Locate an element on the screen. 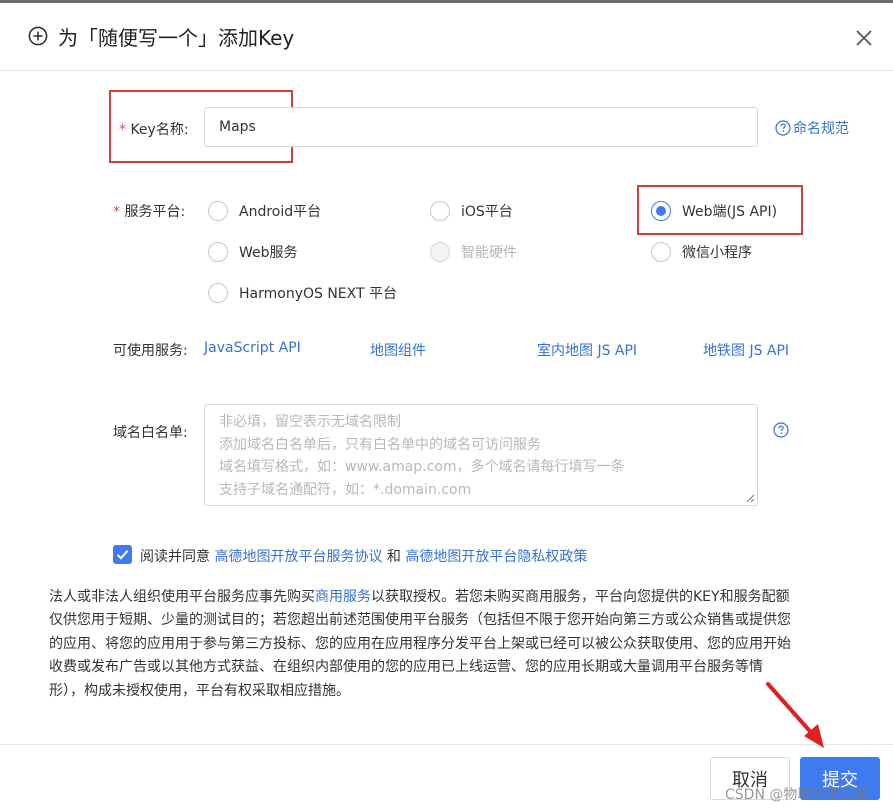 Image resolution: width=893 pixels, height=808 pixels. service-map-component-link: 地图组件 is located at coordinates (398, 350).